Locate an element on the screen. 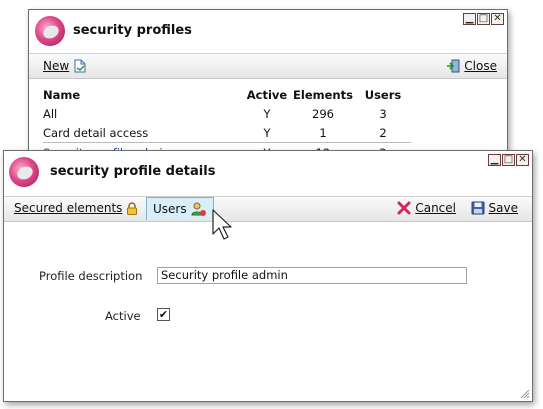  titlebar: security profile details ▁ □ ✕ is located at coordinates (268, 171).